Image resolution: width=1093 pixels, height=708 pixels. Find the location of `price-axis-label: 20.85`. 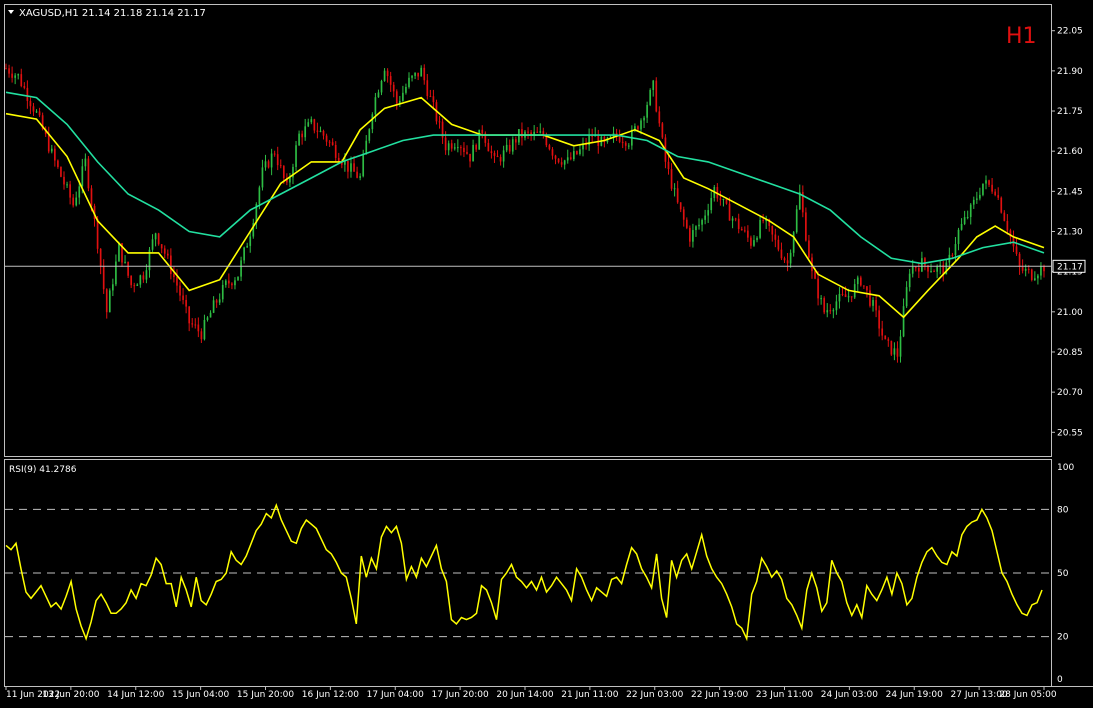

price-axis-label: 20.85 is located at coordinates (1070, 353).